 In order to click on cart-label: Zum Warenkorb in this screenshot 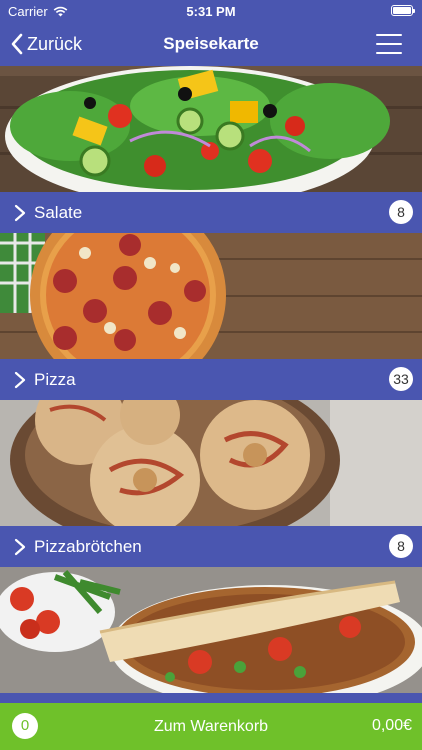, I will do `click(211, 726)`.